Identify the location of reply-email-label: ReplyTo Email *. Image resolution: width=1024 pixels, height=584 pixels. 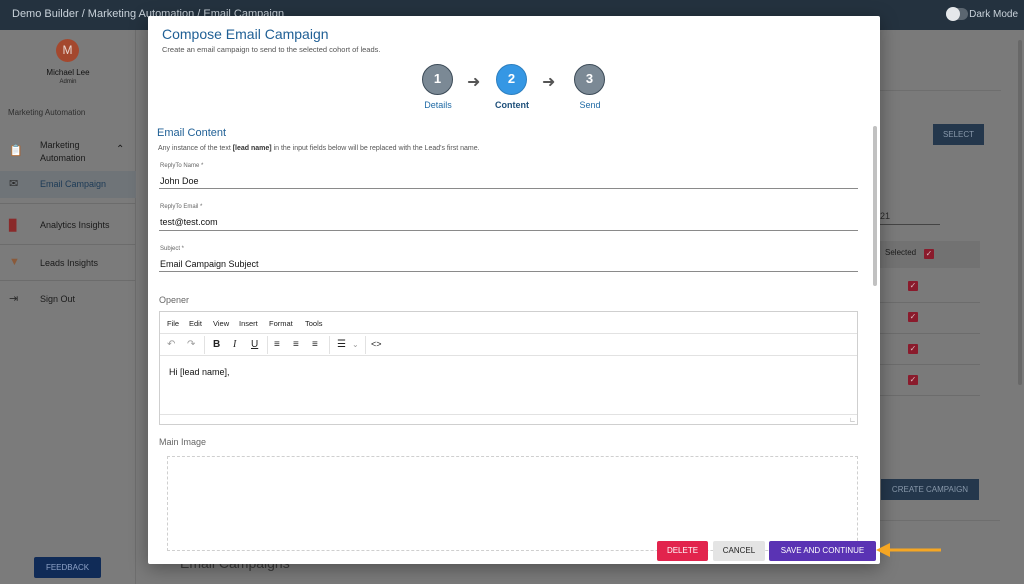
(181, 207).